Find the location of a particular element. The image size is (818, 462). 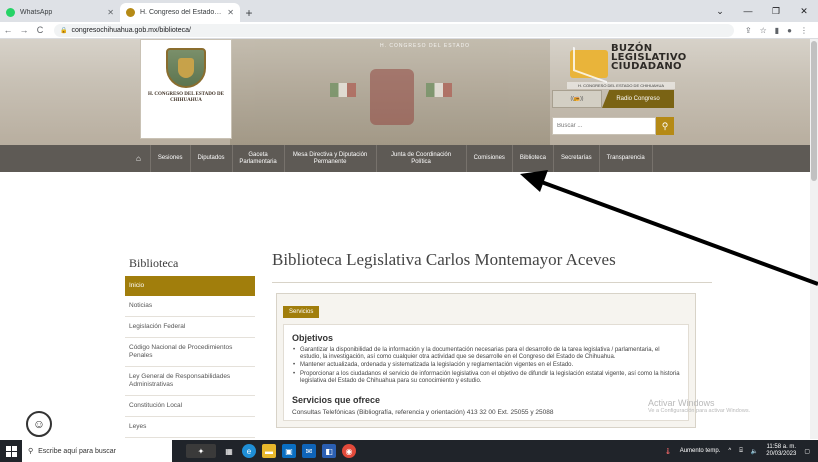

accessibility-button: ☺ is located at coordinates (39, 424).